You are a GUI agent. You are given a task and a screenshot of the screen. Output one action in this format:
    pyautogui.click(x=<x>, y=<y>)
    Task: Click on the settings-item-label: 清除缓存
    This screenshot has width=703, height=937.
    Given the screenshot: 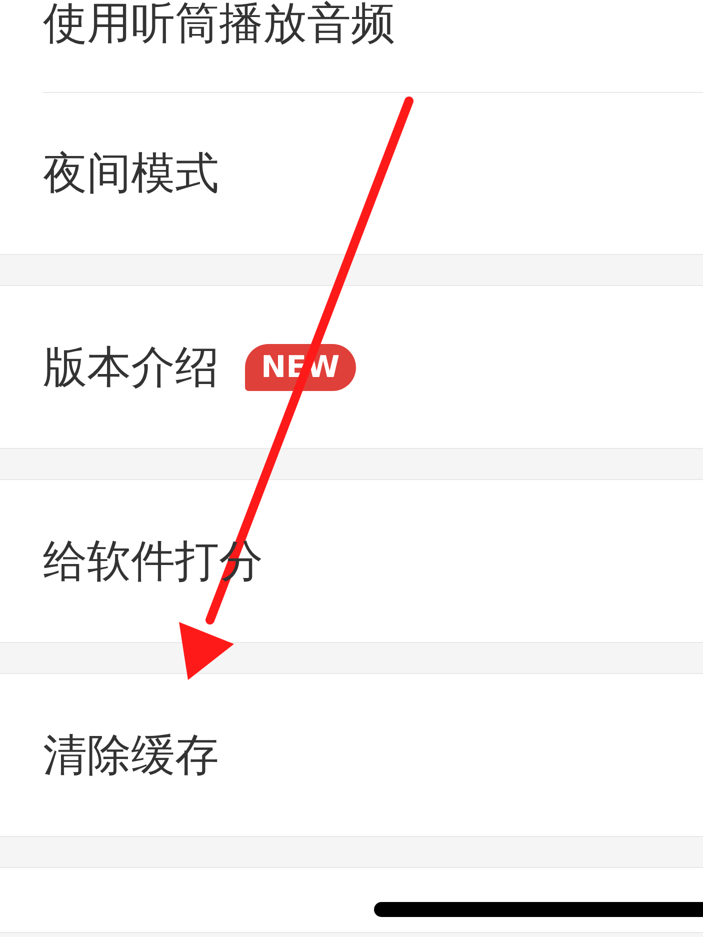 What is the action you would take?
    pyautogui.click(x=131, y=755)
    